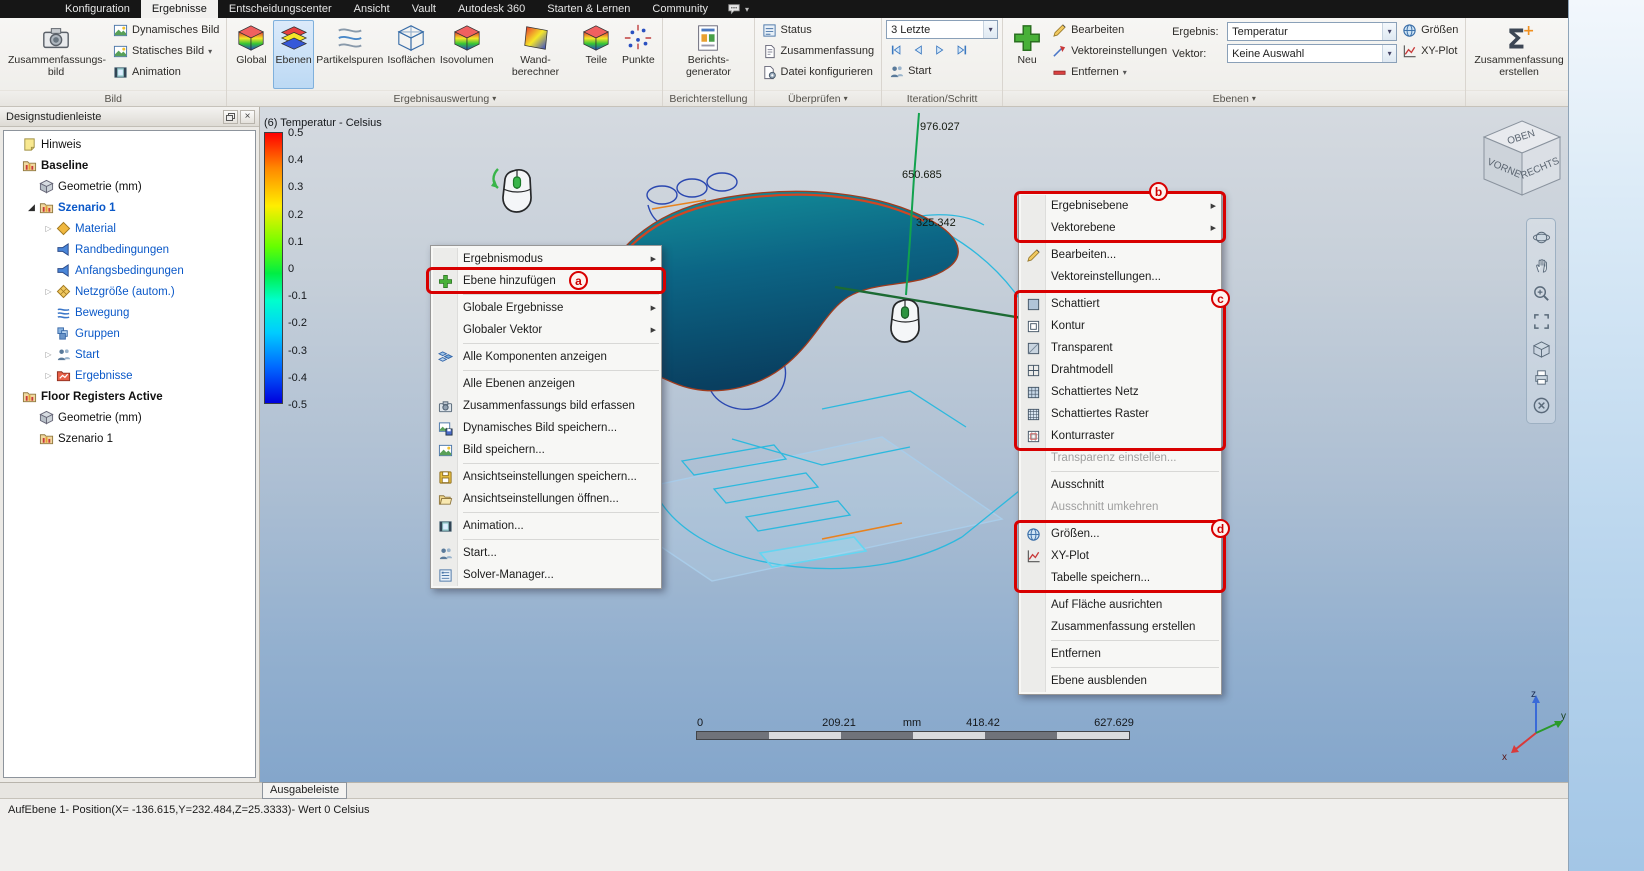 The width and height of the screenshot is (1644, 871). Describe the element at coordinates (411, 54) in the screenshot. I see `ribbon-button-isoflachen: Isoflächen` at that location.